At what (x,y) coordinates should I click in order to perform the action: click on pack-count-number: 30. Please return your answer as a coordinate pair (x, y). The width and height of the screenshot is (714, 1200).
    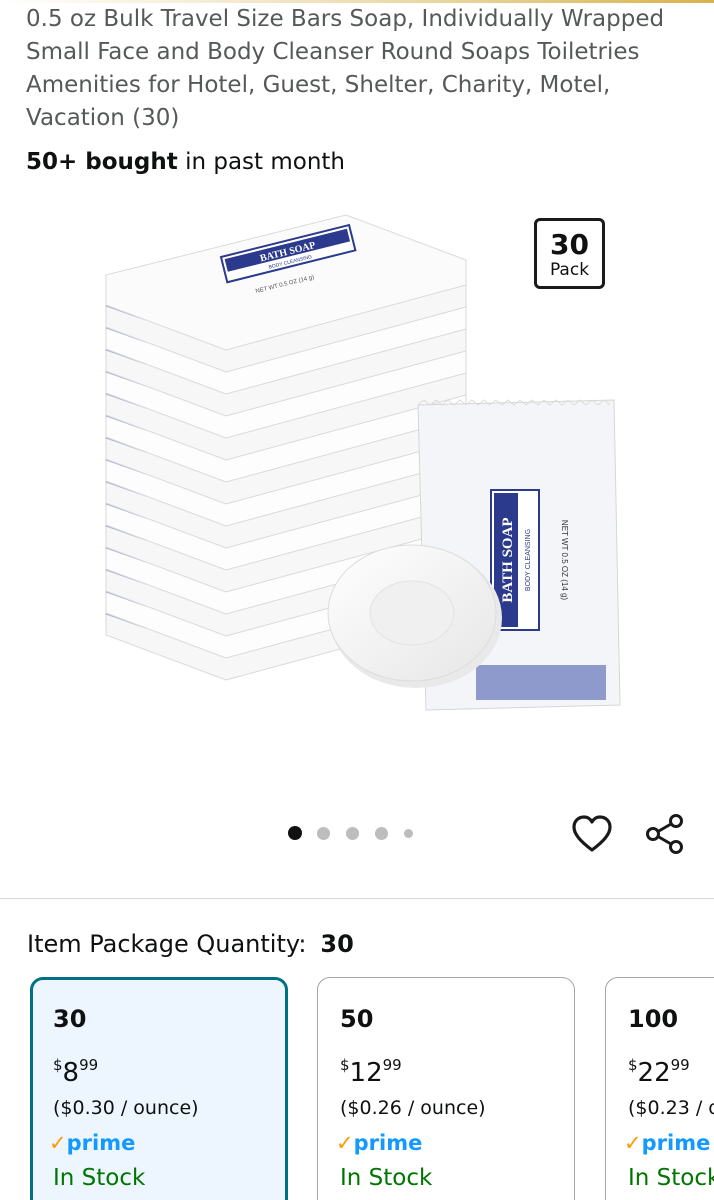
    Looking at the image, I should click on (569, 244).